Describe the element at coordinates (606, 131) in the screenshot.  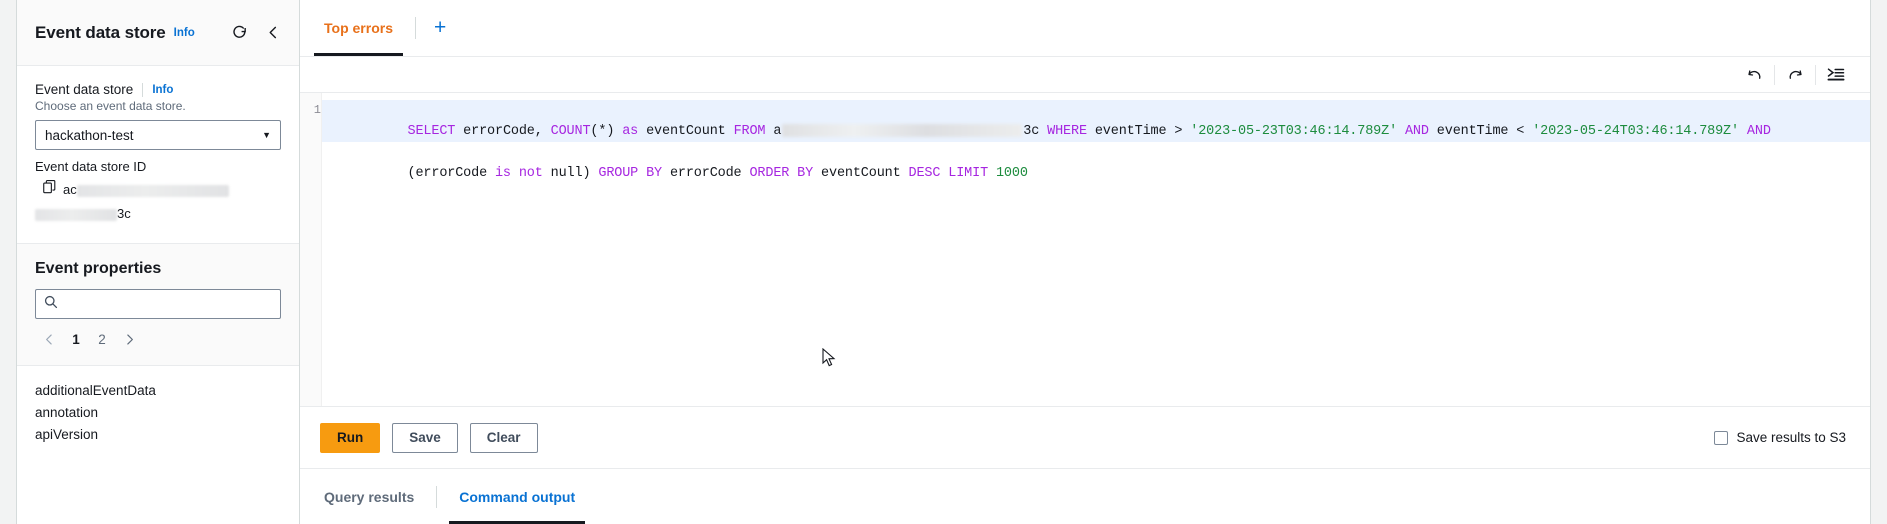
I see `sql-token: (*)` at that location.